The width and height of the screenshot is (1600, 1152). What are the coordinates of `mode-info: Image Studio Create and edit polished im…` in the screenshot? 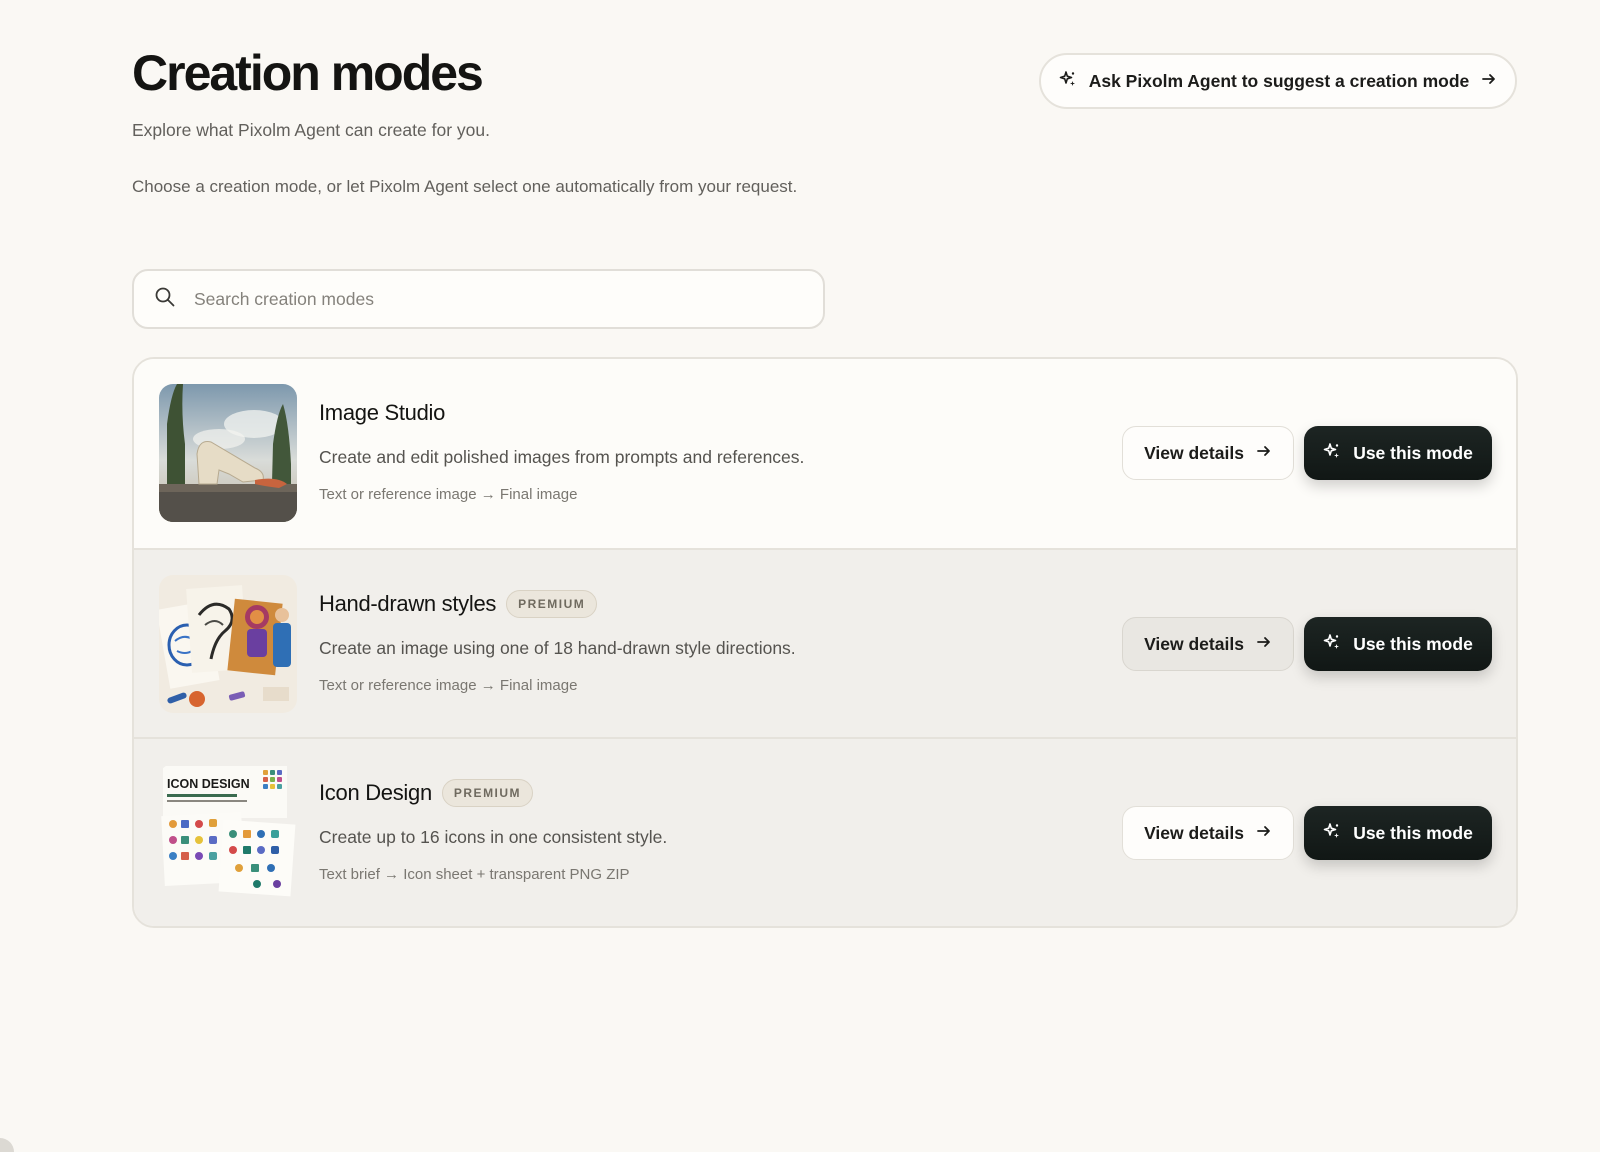 It's located at (561, 449).